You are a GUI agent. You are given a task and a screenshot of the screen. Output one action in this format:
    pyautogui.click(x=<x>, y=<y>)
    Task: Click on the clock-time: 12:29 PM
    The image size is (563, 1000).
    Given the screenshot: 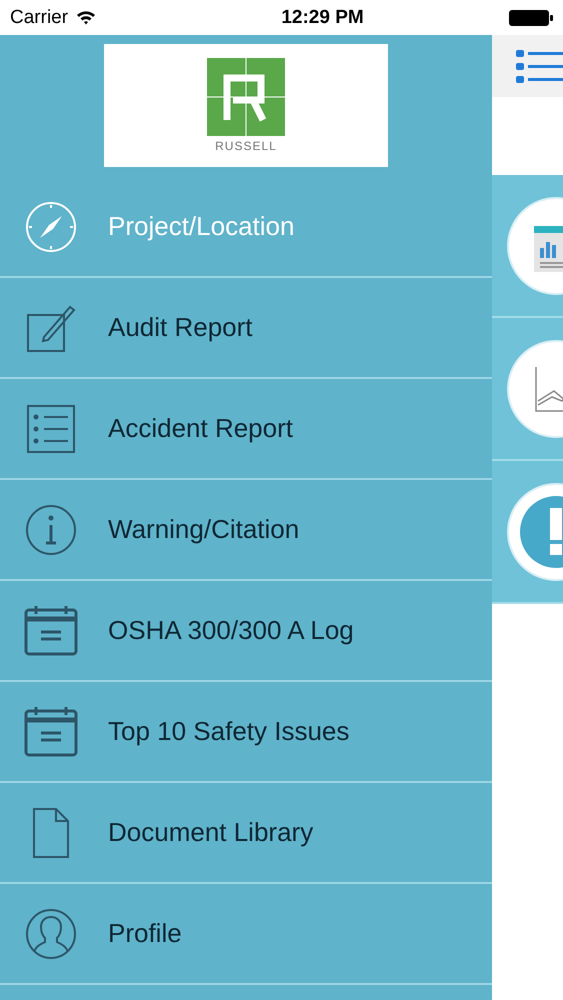 What is the action you would take?
    pyautogui.click(x=322, y=17)
    